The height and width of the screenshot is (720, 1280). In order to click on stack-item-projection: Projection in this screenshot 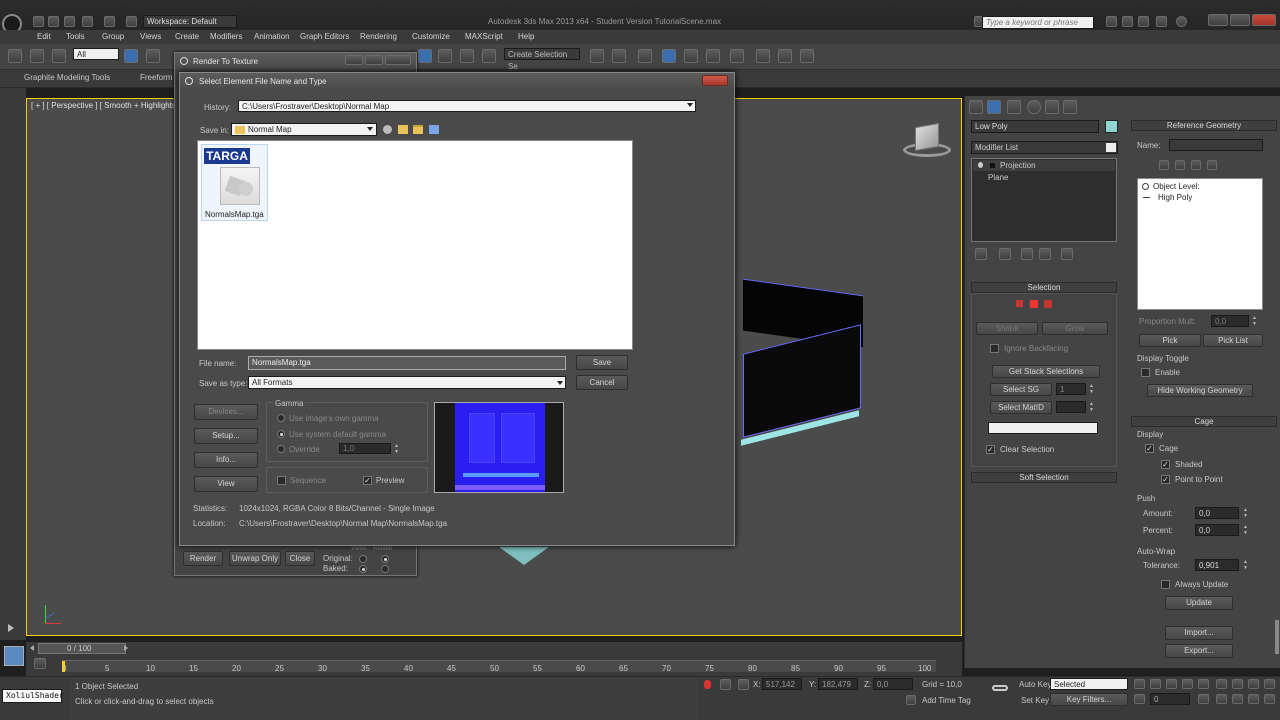, I will do `click(1044, 165)`.